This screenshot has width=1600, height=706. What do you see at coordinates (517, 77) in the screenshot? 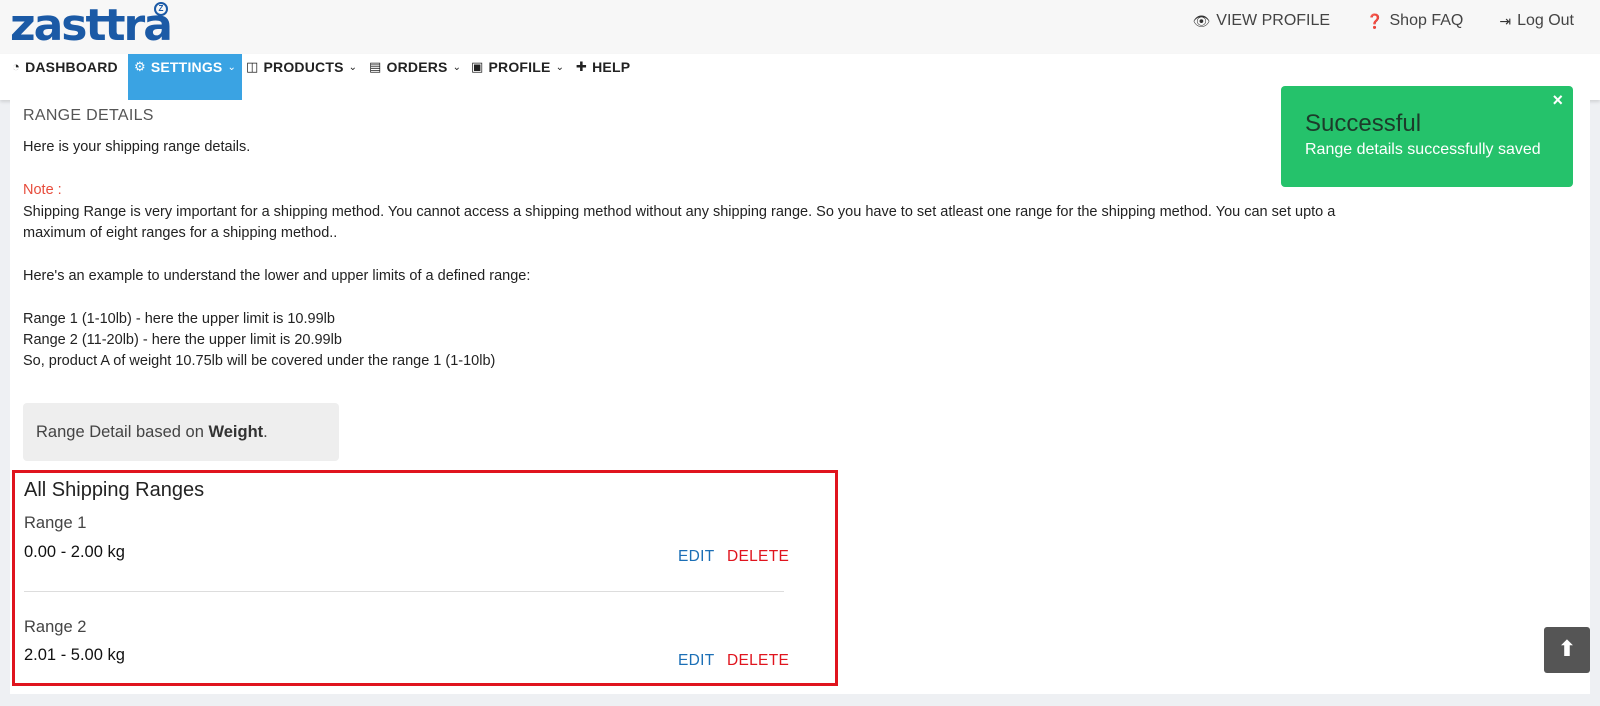
I see `nav-profile: ▣ PROFILE ⌄` at bounding box center [517, 77].